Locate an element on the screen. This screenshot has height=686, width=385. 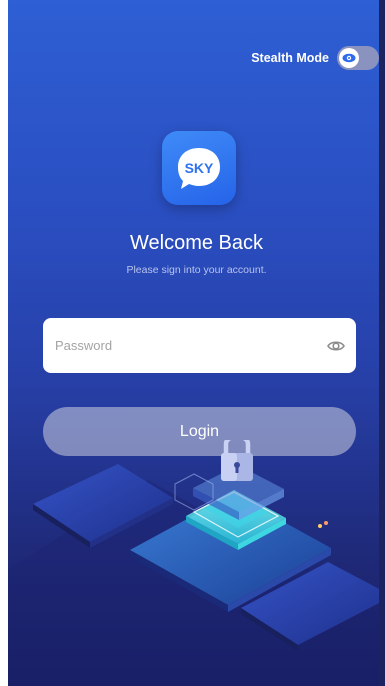
stealth-mode-row: Stealth Mode is located at coordinates (315, 58).